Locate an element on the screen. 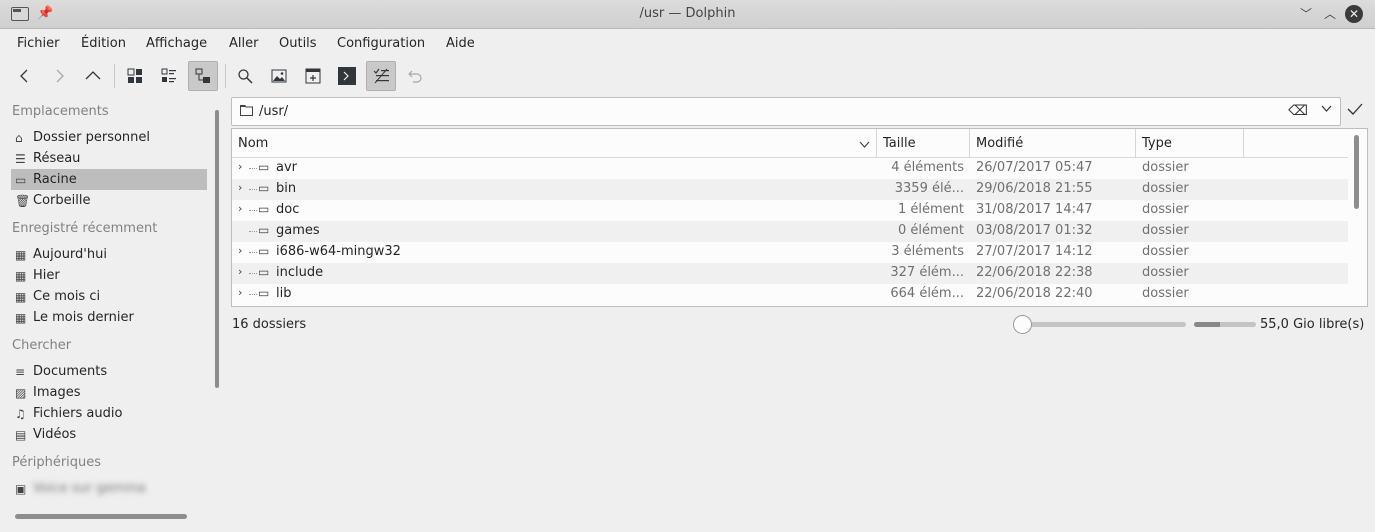 The width and height of the screenshot is (1375, 532). preview-button is located at coordinates (279, 76).